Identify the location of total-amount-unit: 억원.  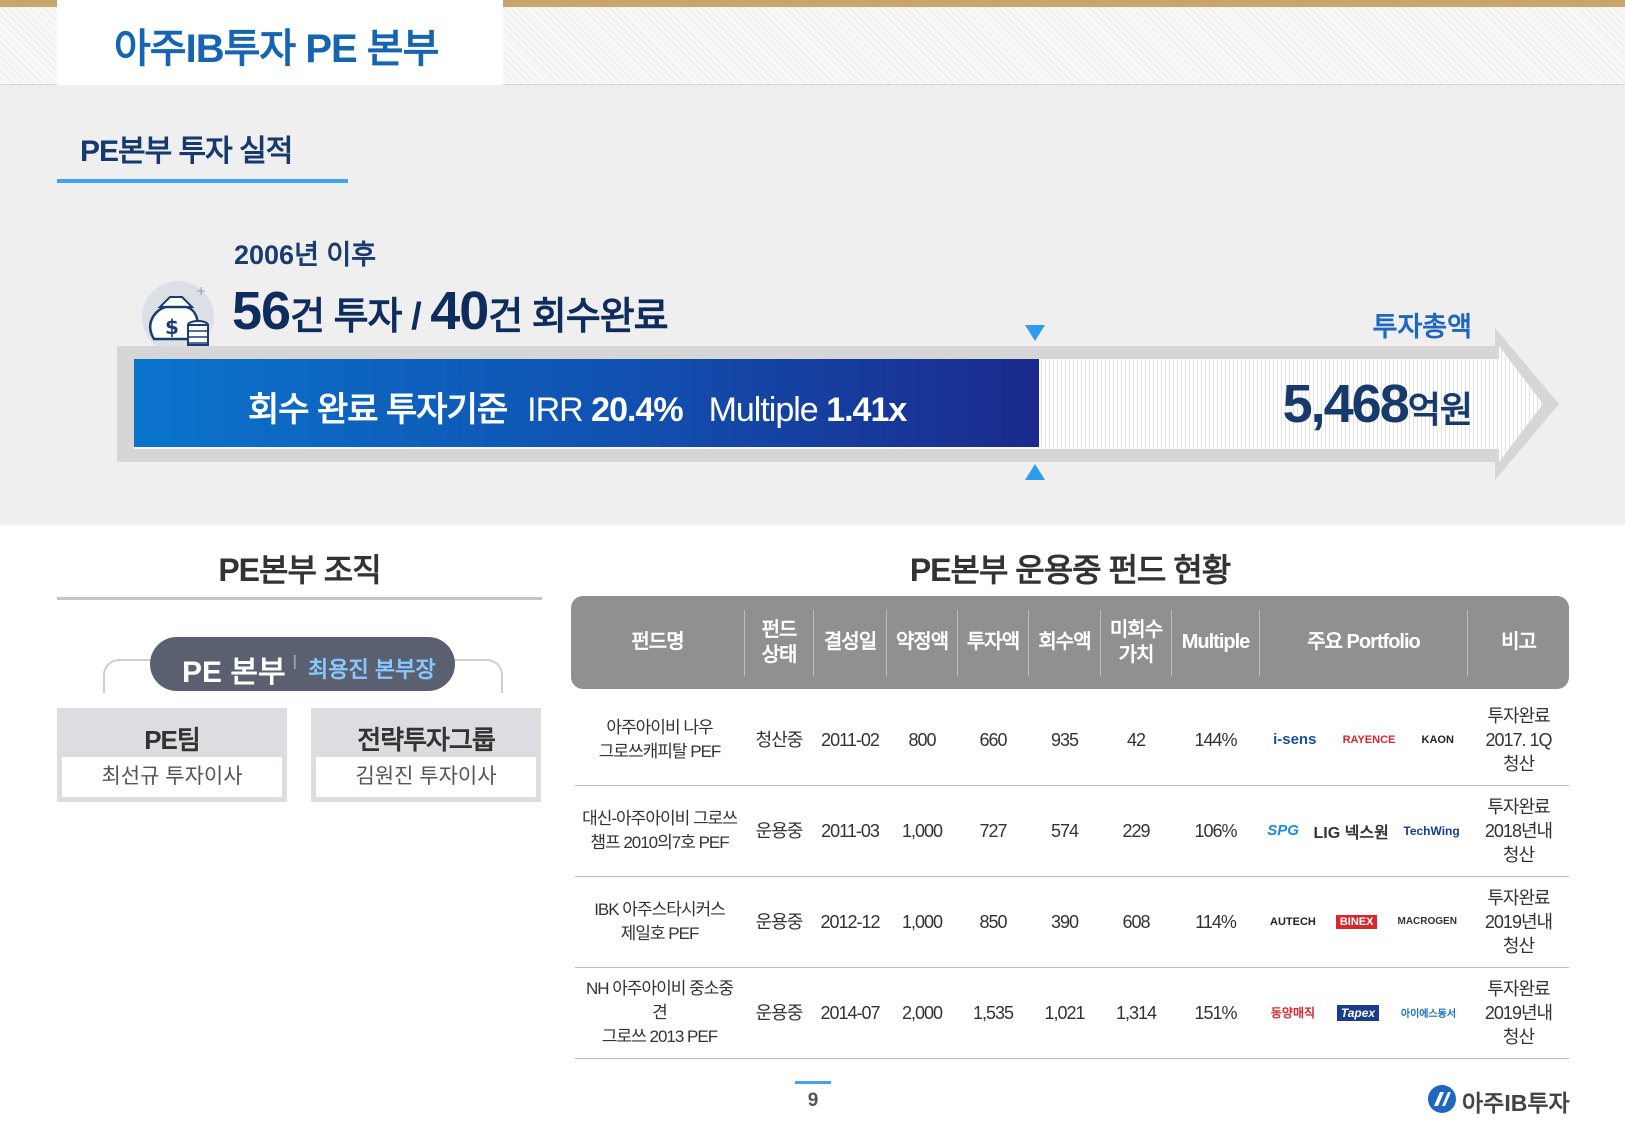
(1440, 409).